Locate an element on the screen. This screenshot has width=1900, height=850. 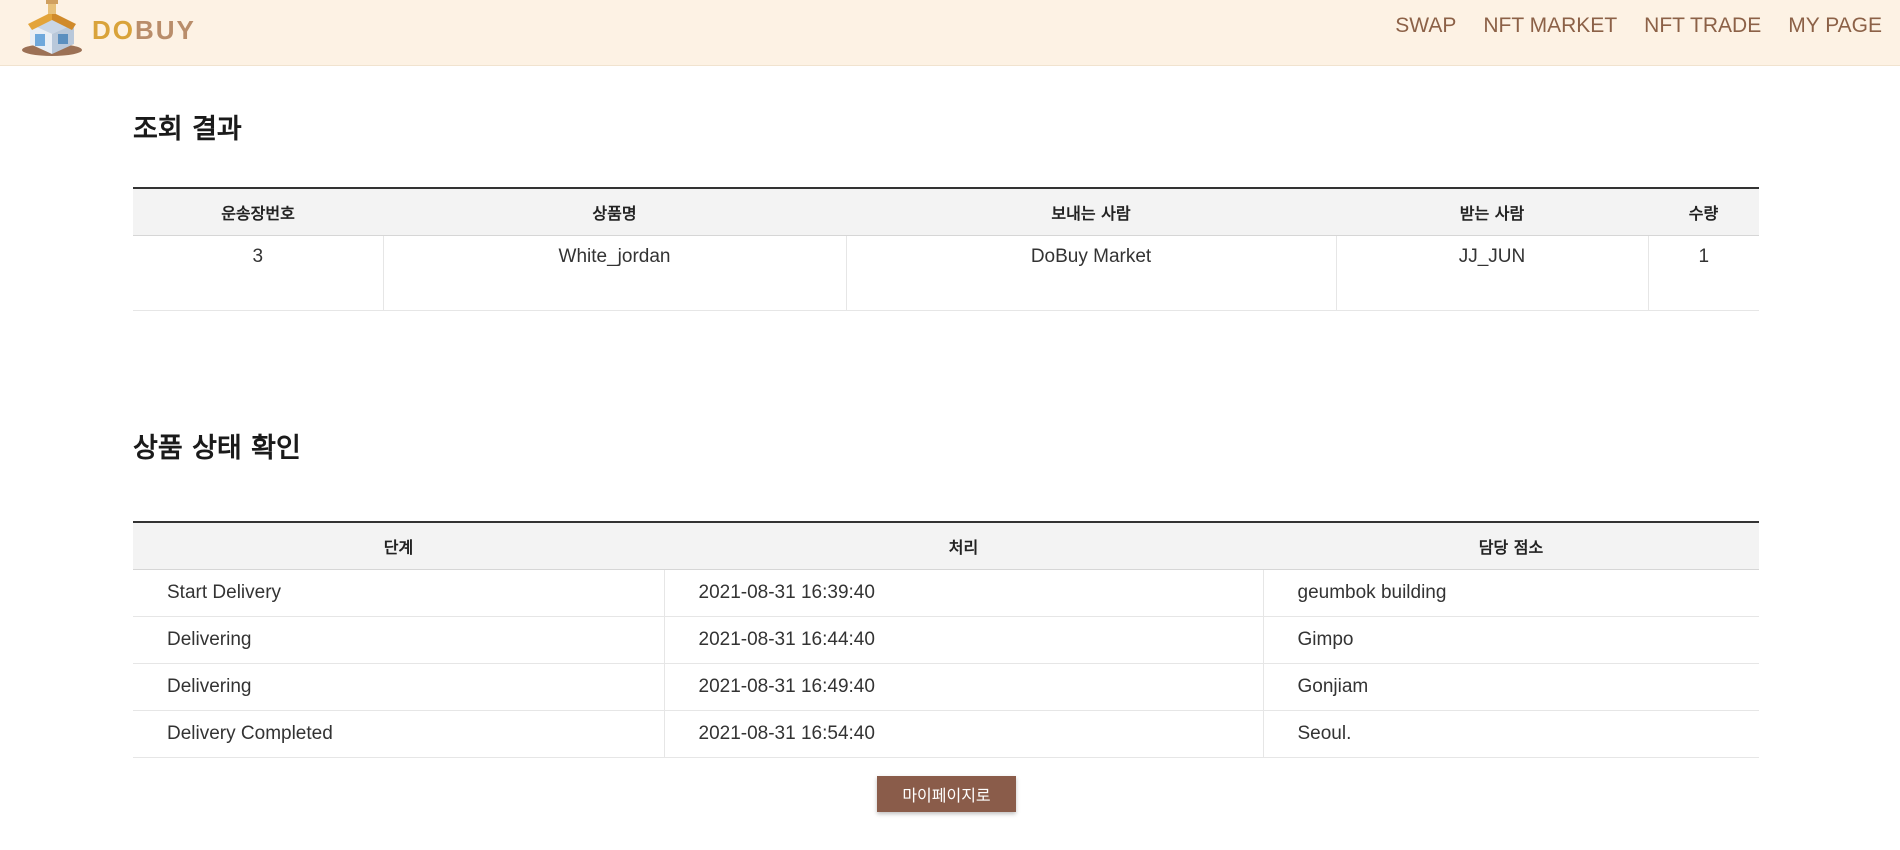
main-nav: SWAP NFT MARKET NFT TRADE MY PAGE is located at coordinates (1638, 26).